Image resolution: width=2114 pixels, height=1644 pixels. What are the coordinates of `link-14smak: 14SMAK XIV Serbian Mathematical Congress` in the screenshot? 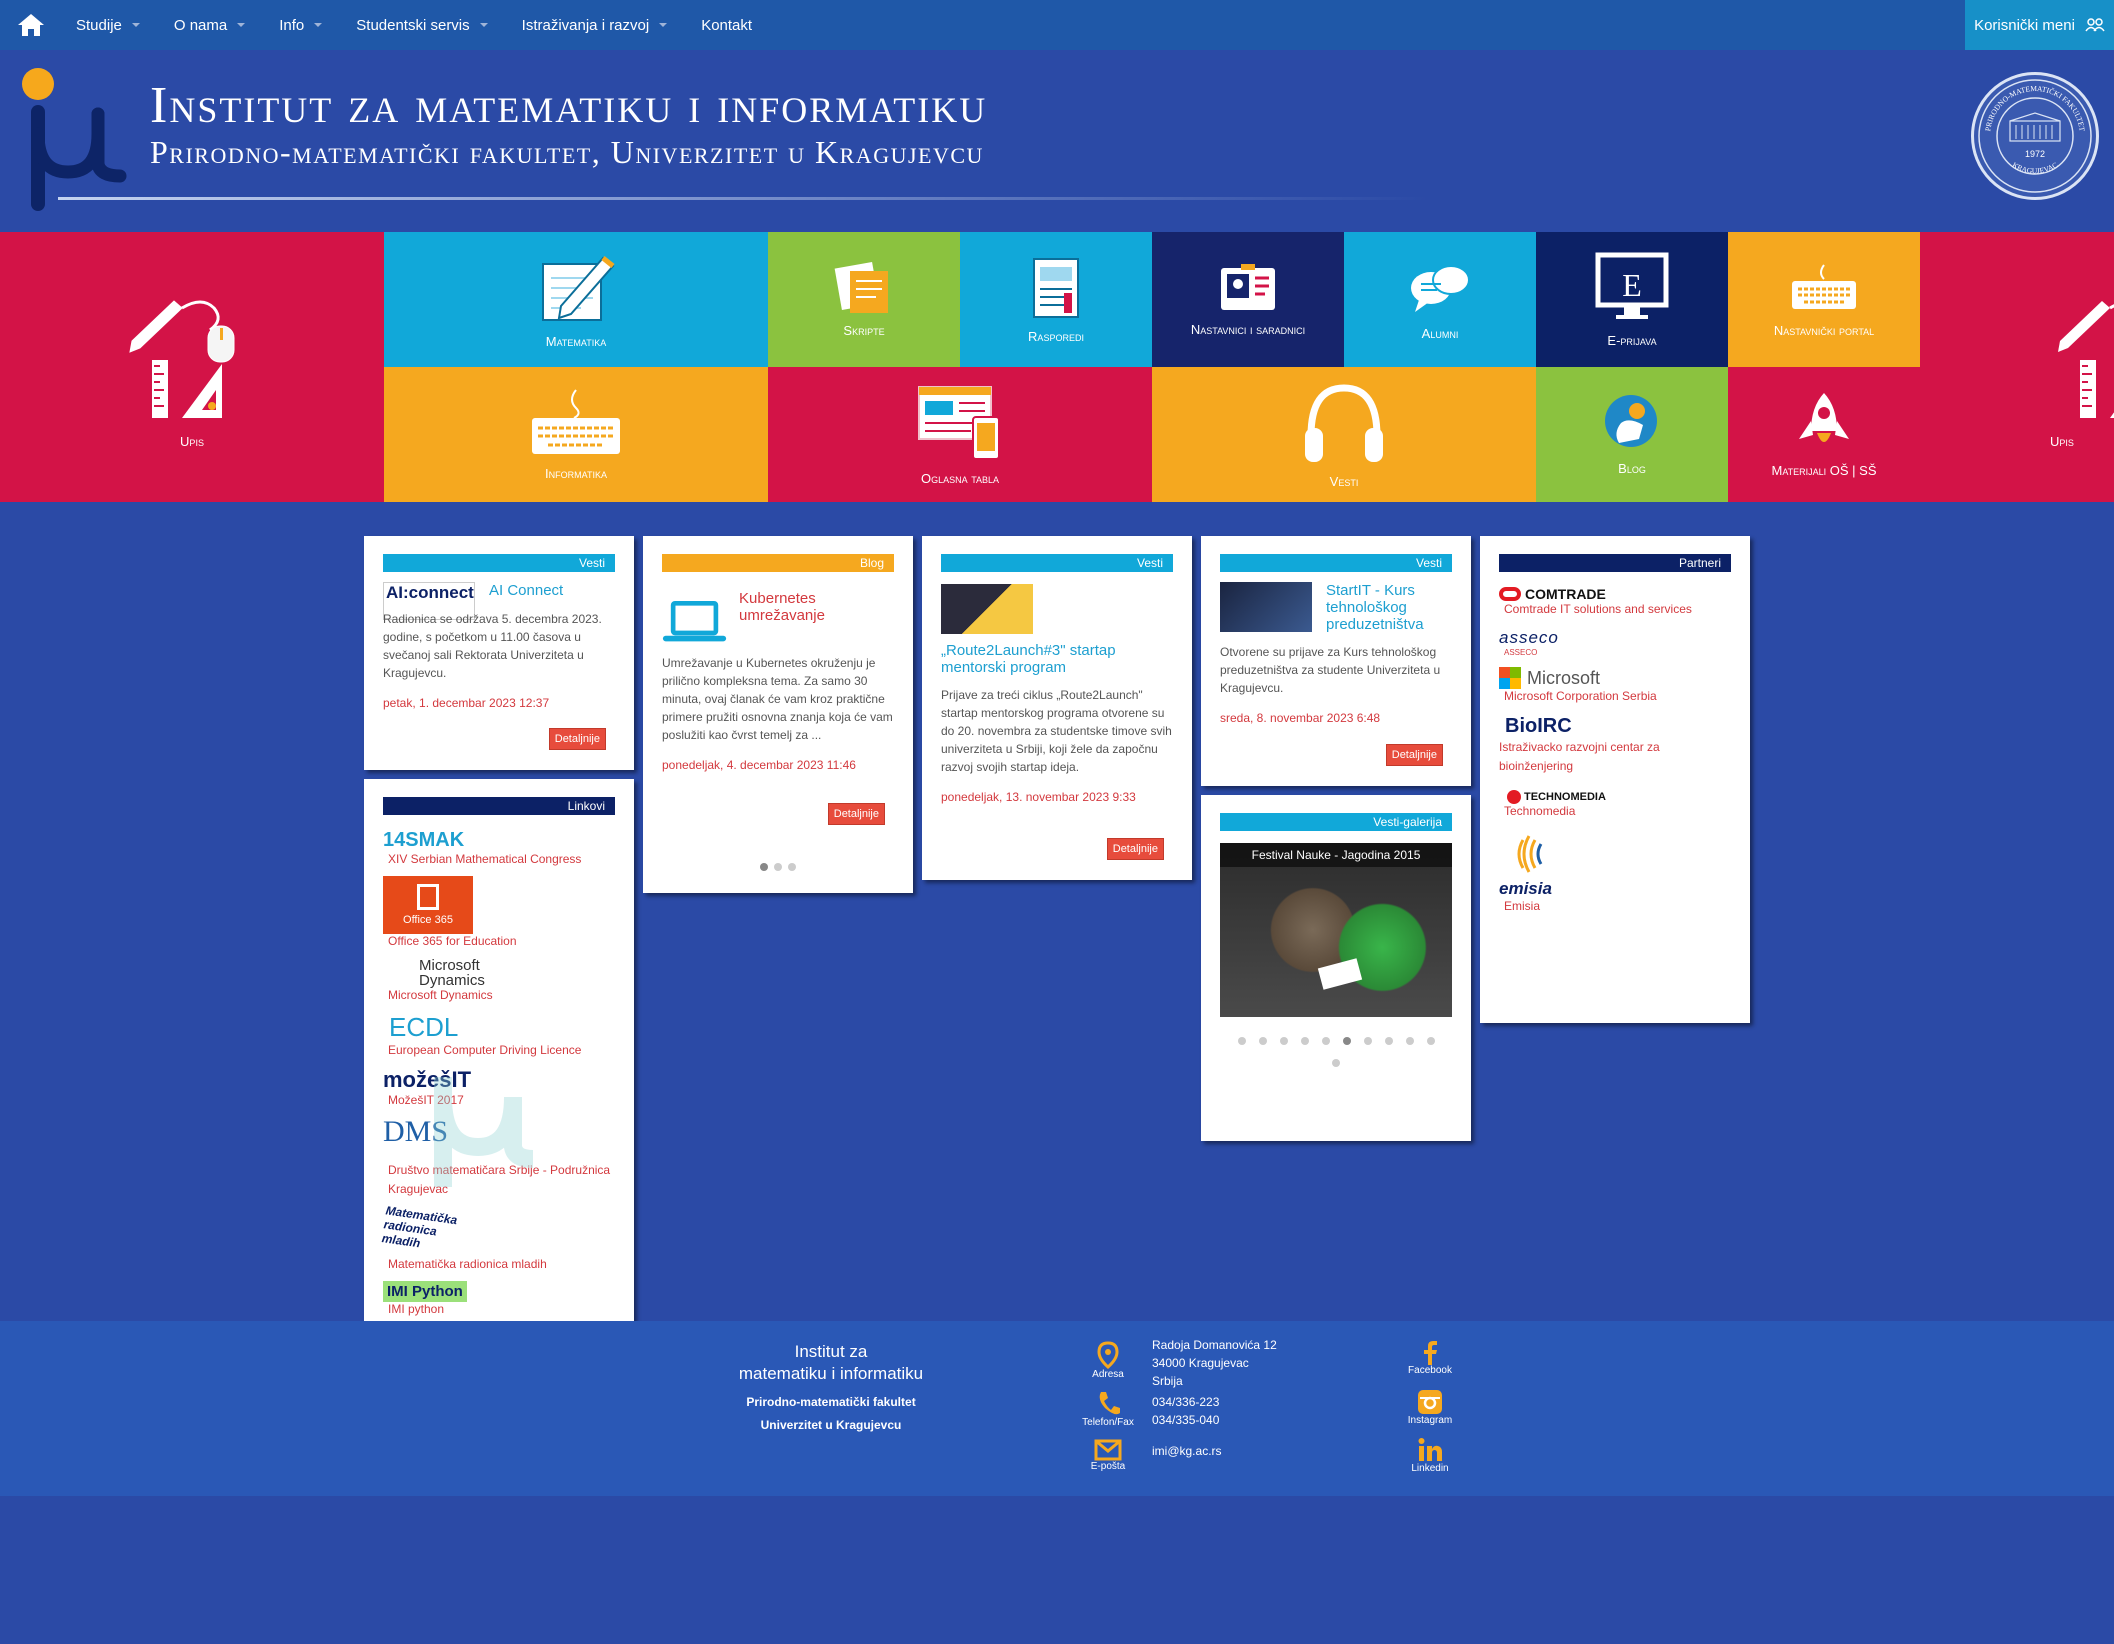 It's located at (499, 847).